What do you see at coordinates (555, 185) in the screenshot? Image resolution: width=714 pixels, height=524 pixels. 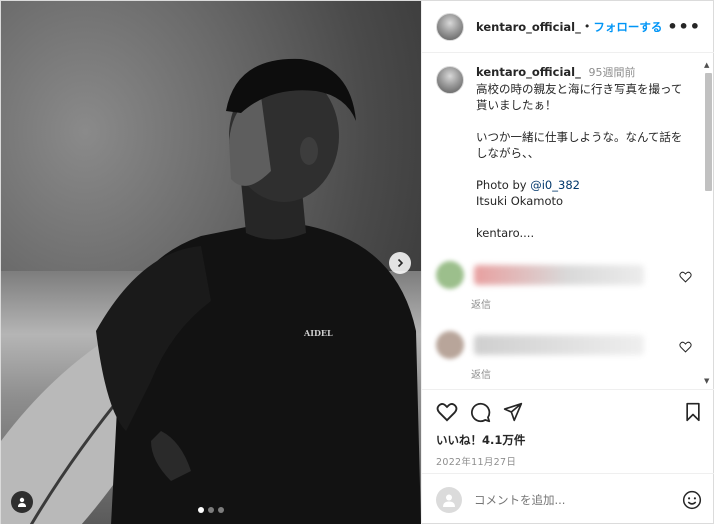 I see `photographer-mention: @i0_382` at bounding box center [555, 185].